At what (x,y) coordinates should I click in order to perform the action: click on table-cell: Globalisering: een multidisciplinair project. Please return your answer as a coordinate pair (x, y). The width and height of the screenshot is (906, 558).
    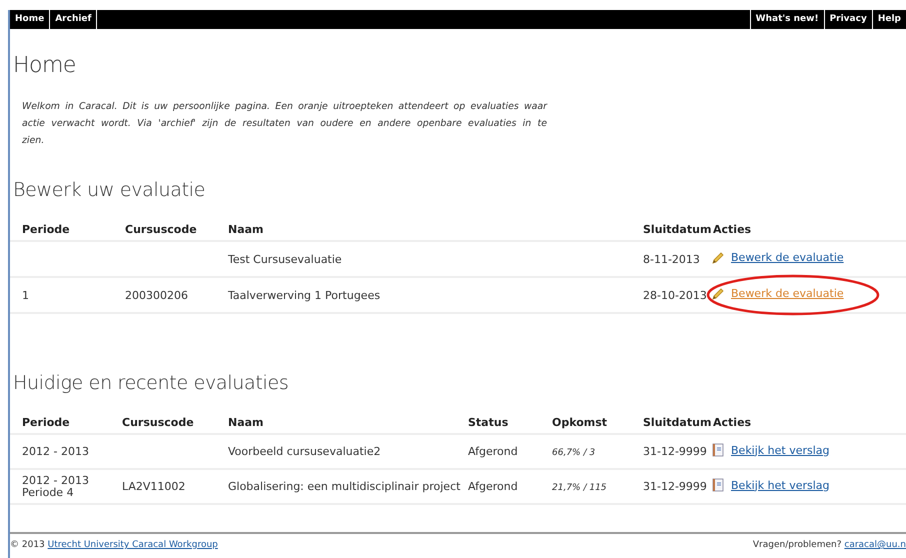
    Looking at the image, I should click on (344, 486).